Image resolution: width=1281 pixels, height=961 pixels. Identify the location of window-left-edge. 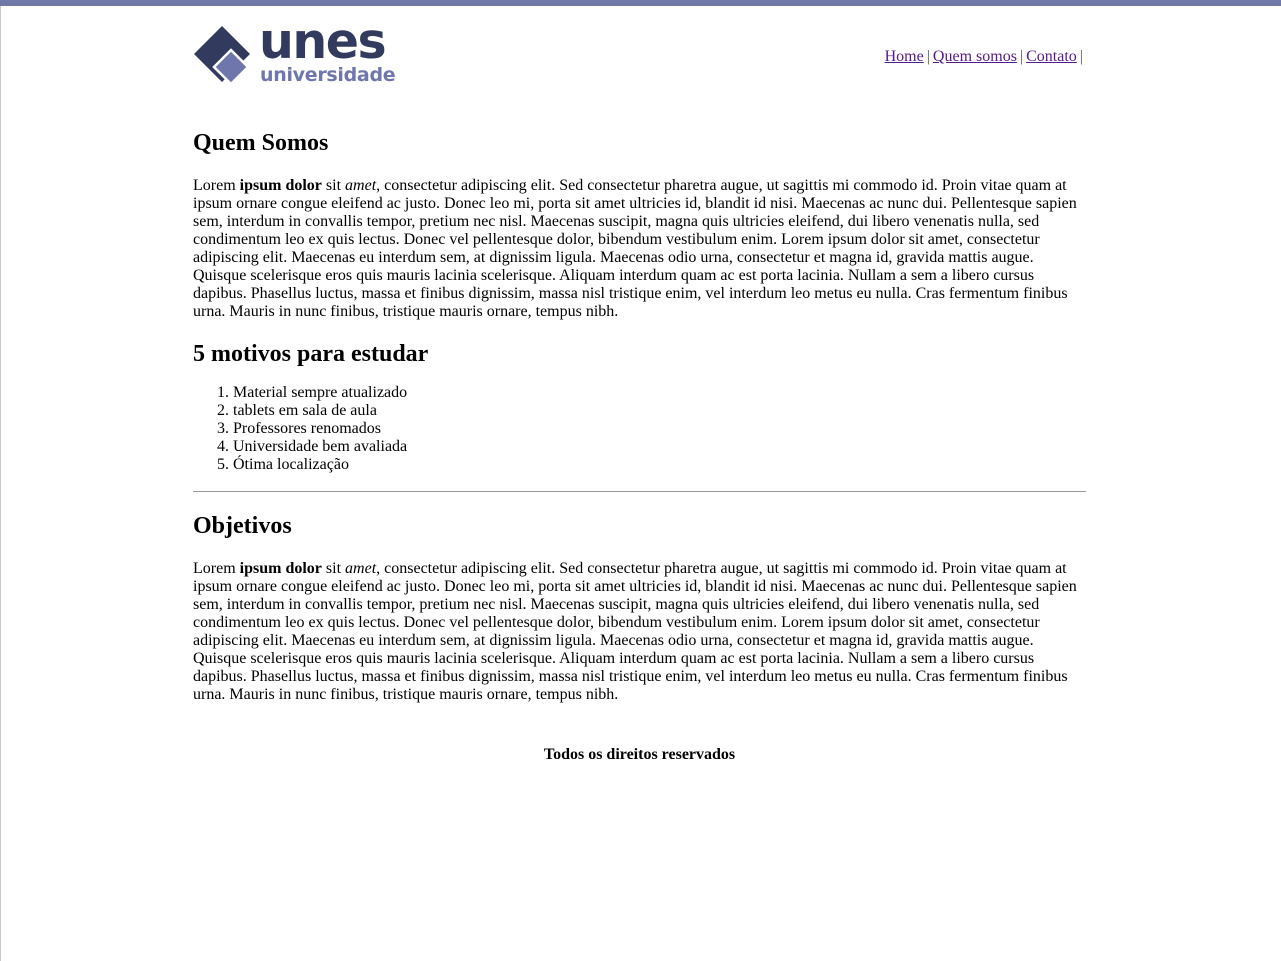
(0, 483).